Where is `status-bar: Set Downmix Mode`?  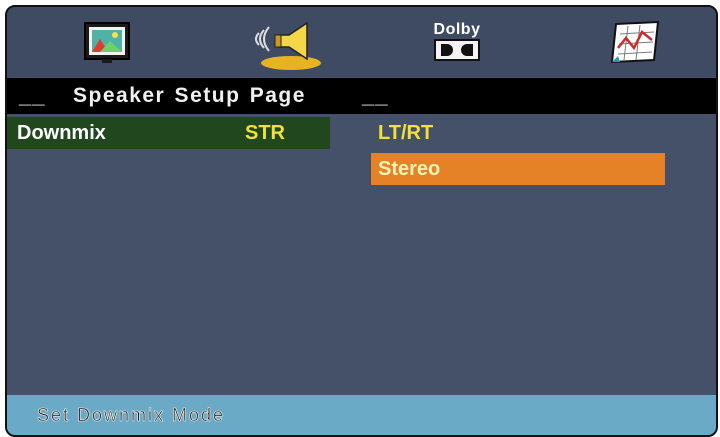
status-bar: Set Downmix Mode is located at coordinates (361, 415).